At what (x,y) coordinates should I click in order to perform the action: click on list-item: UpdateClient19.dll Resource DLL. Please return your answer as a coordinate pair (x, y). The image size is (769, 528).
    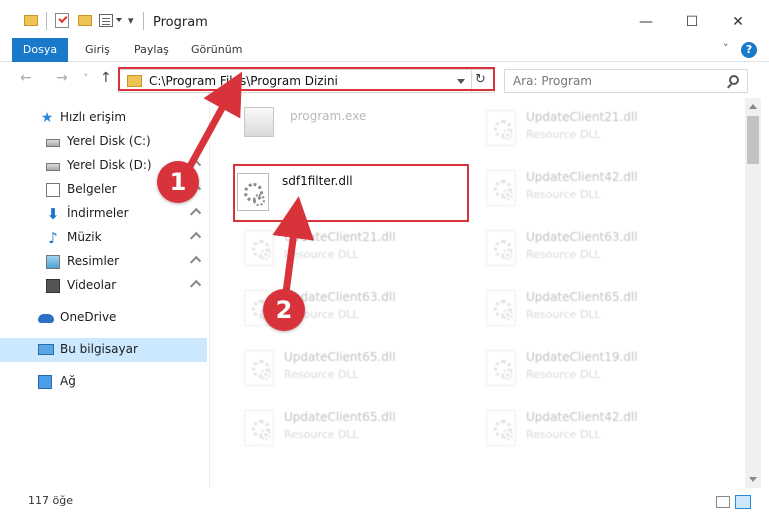
    Looking at the image, I should click on (597, 371).